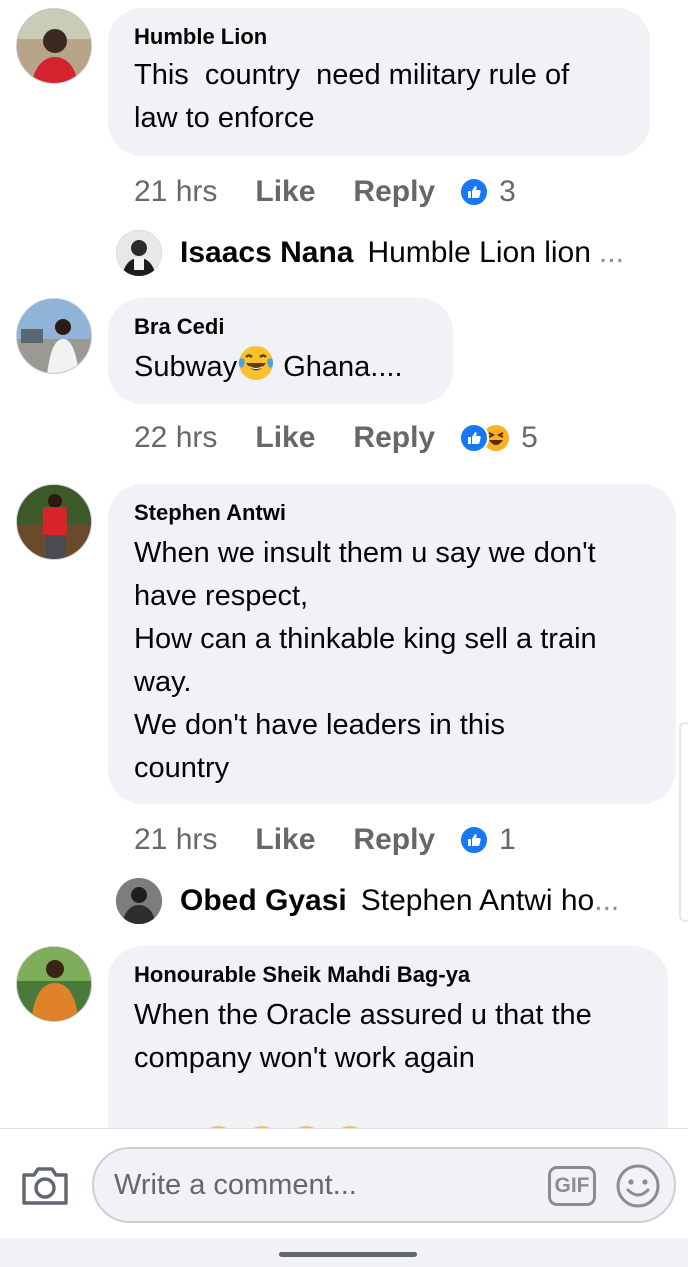 Image resolution: width=688 pixels, height=1267 pixels. I want to click on comment-actions: 21 hrs Like Reply 3, so click(325, 192).